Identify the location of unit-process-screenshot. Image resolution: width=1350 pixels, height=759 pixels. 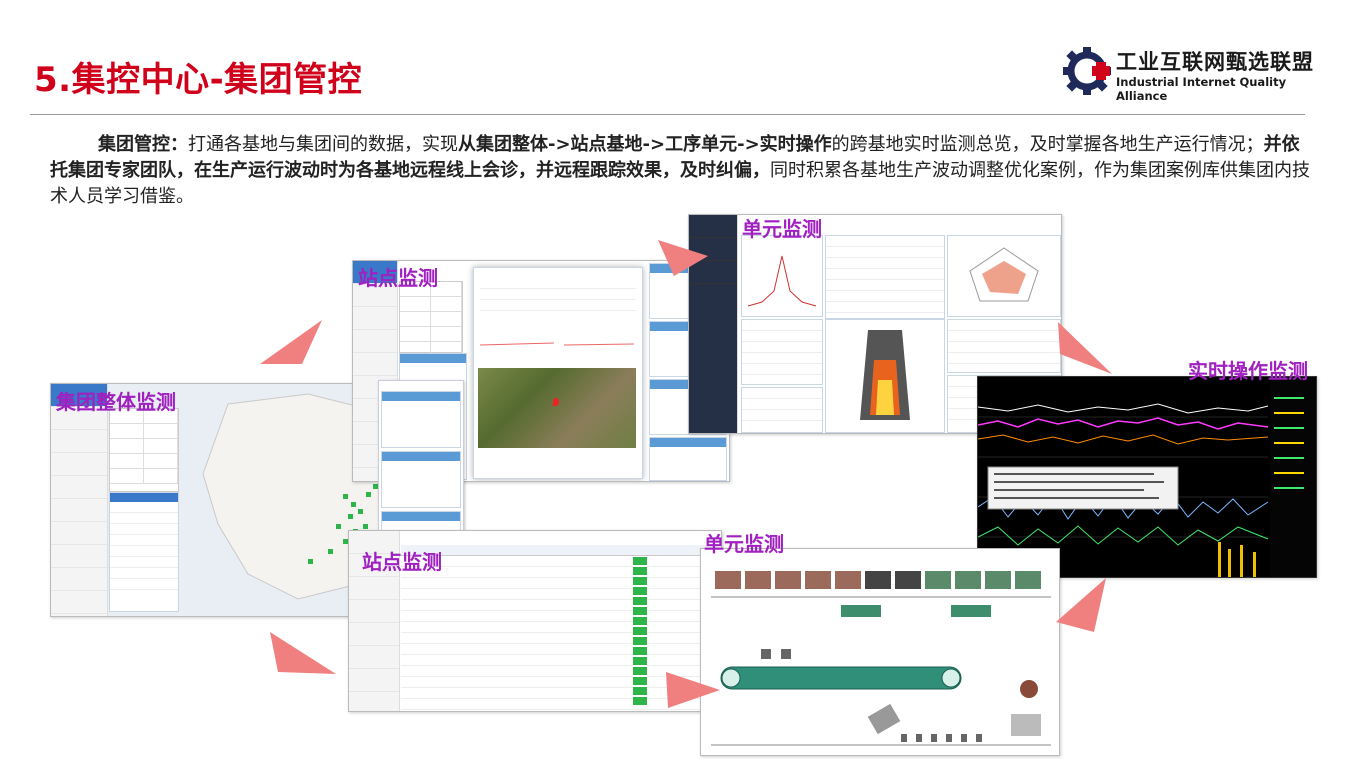
(880, 652).